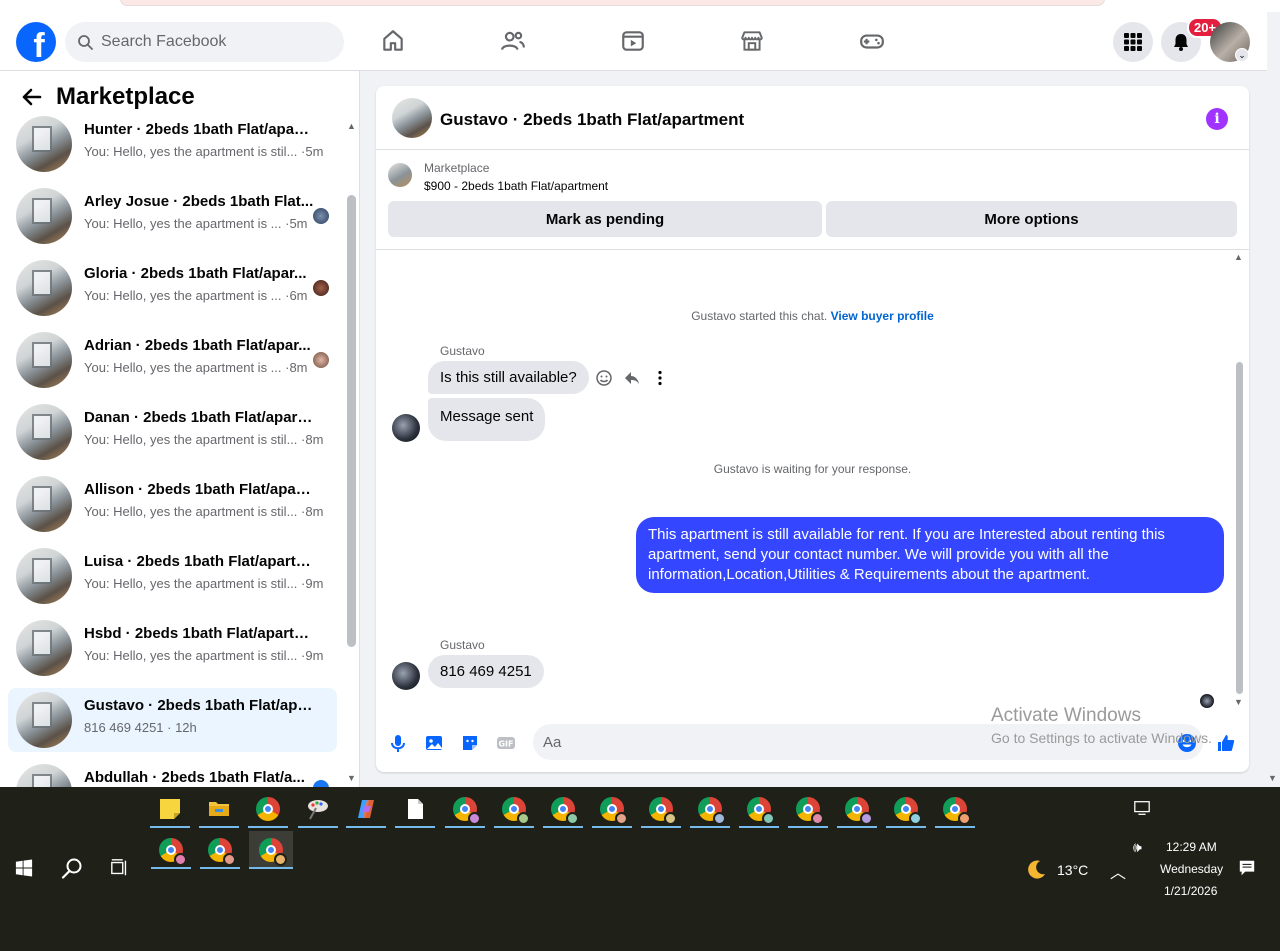 This screenshot has width=1280, height=951. I want to click on chat-title: Gustavo · 2beds 1bath Flat/apartment, so click(592, 120).